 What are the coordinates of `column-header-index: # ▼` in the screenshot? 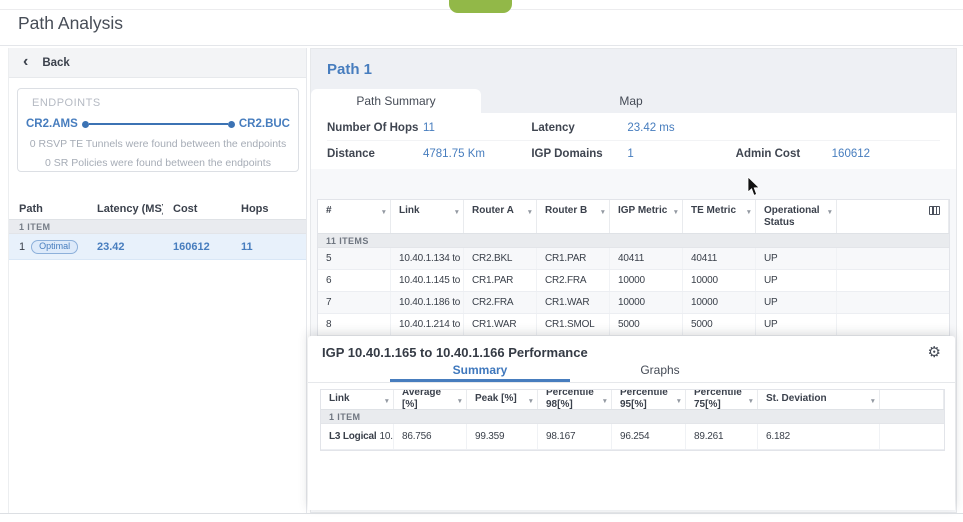 It's located at (354, 216).